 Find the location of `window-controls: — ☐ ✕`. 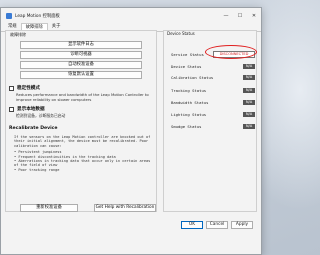

window-controls: — ☐ ✕ is located at coordinates (240, 16).